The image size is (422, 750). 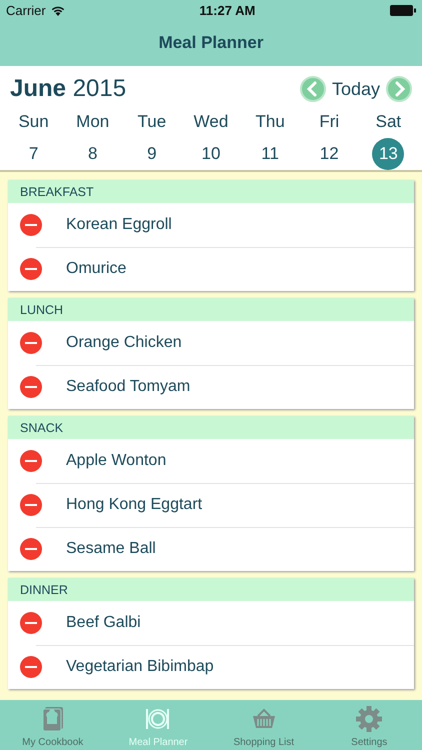 I want to click on section-header: BREAKFAST, so click(x=211, y=191).